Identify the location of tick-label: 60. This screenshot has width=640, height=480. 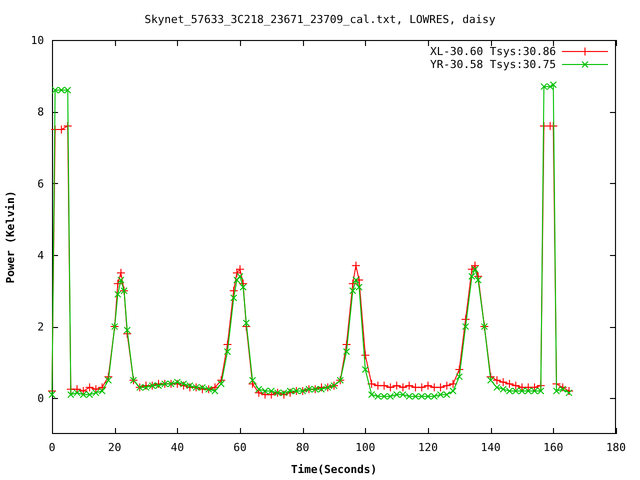
(240, 447).